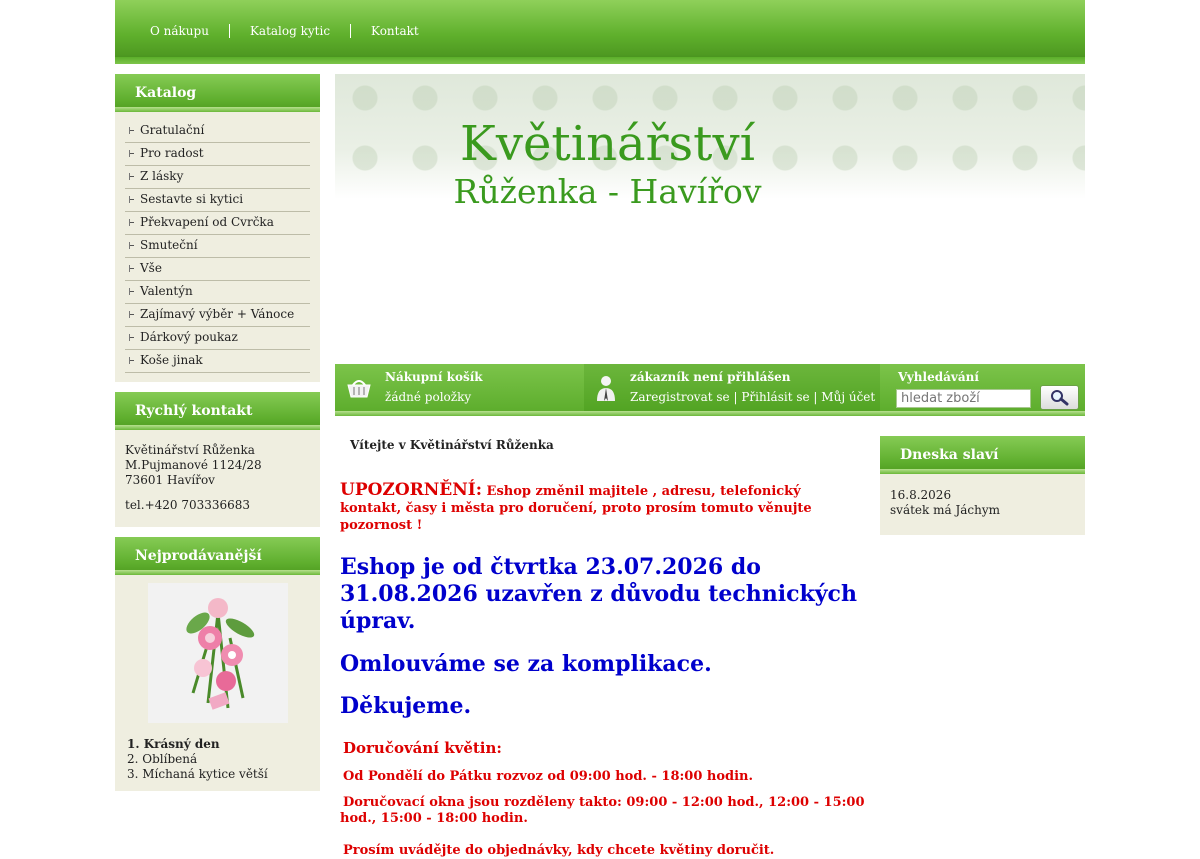  Describe the element at coordinates (218, 744) in the screenshot. I see `bestseller-item: 1. Krásný den` at that location.